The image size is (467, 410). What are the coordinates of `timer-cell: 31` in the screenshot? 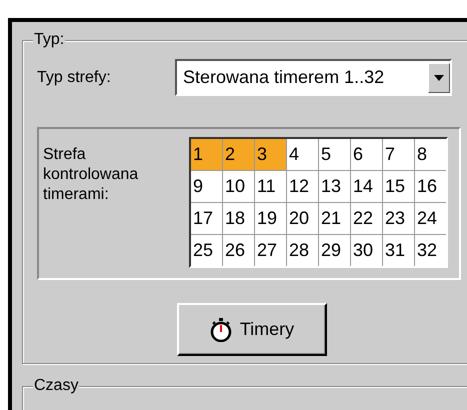 It's located at (398, 250).